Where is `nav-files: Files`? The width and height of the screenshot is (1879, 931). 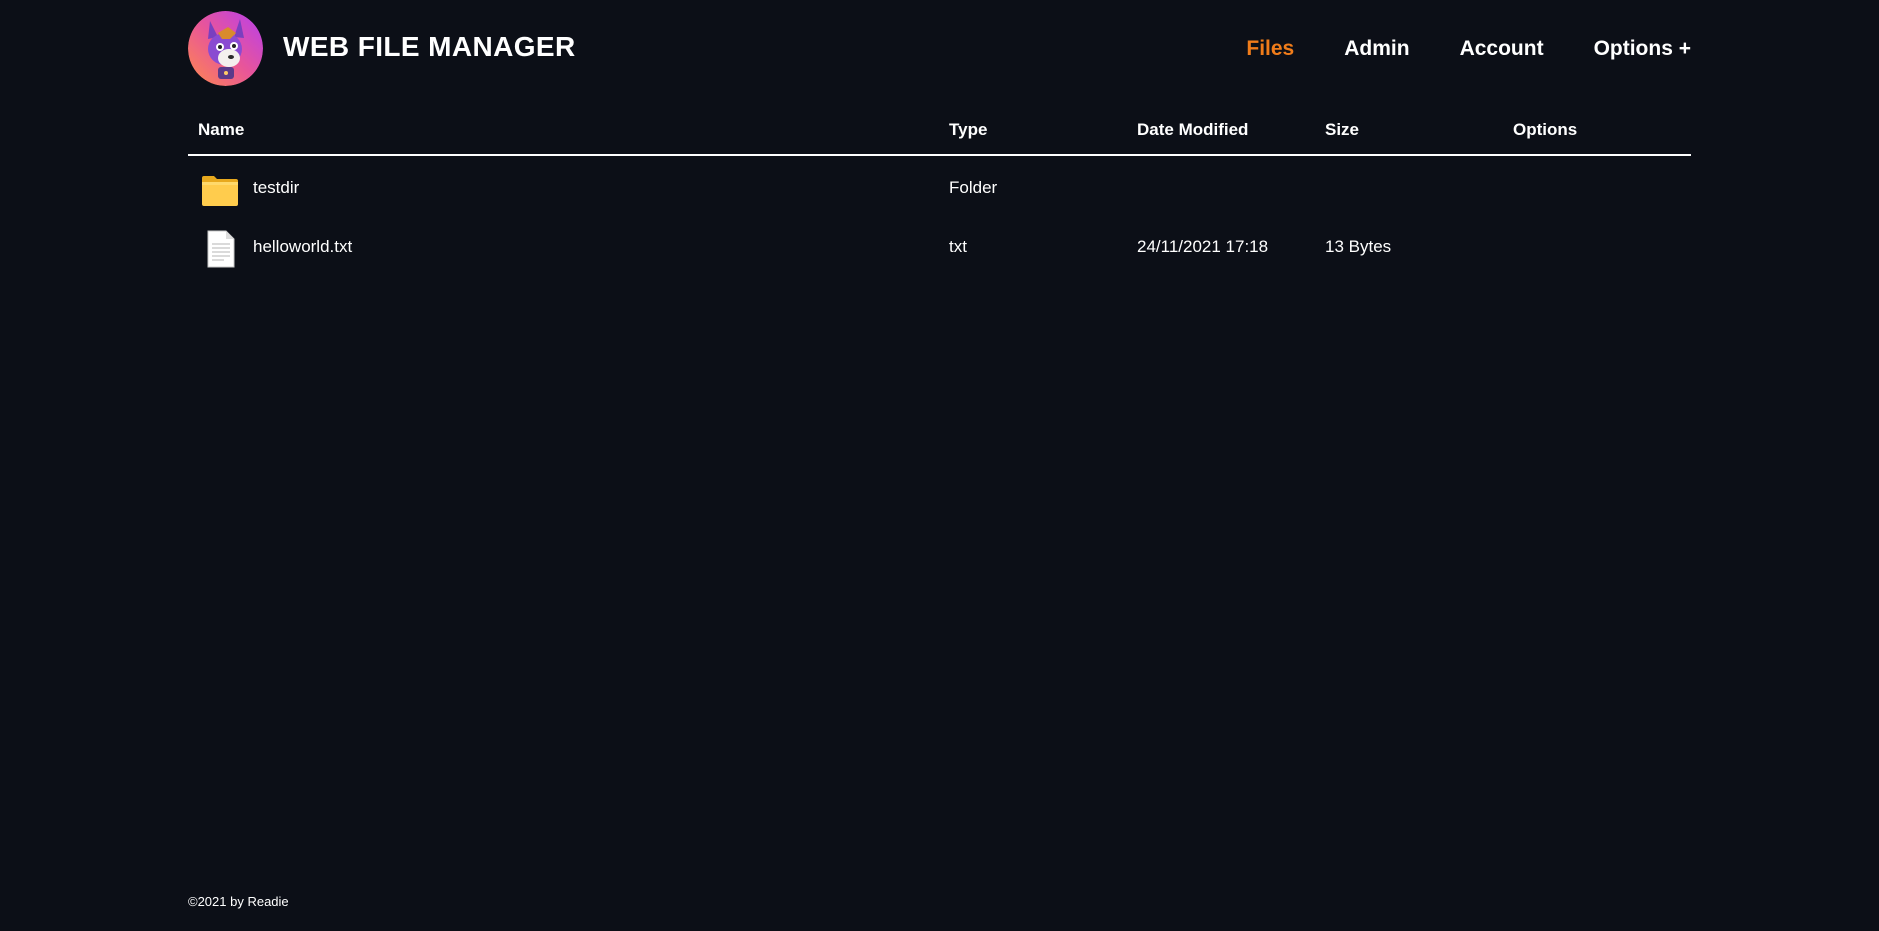 nav-files: Files is located at coordinates (1270, 49).